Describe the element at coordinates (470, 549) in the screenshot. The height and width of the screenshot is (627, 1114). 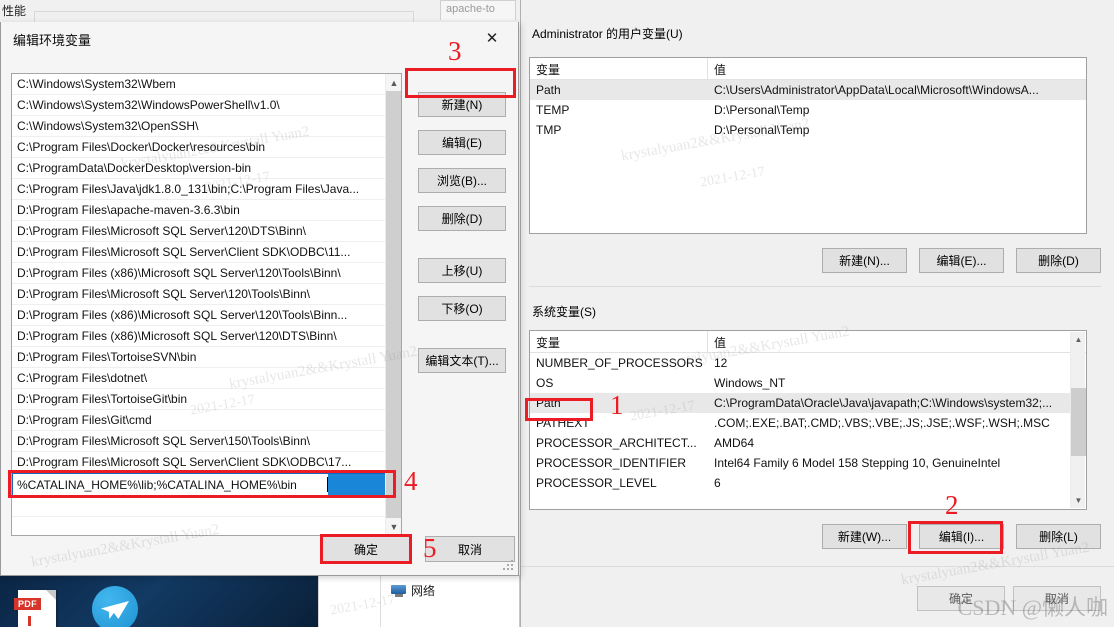
I see `edit-dialog-cancel-button: 取消` at that location.